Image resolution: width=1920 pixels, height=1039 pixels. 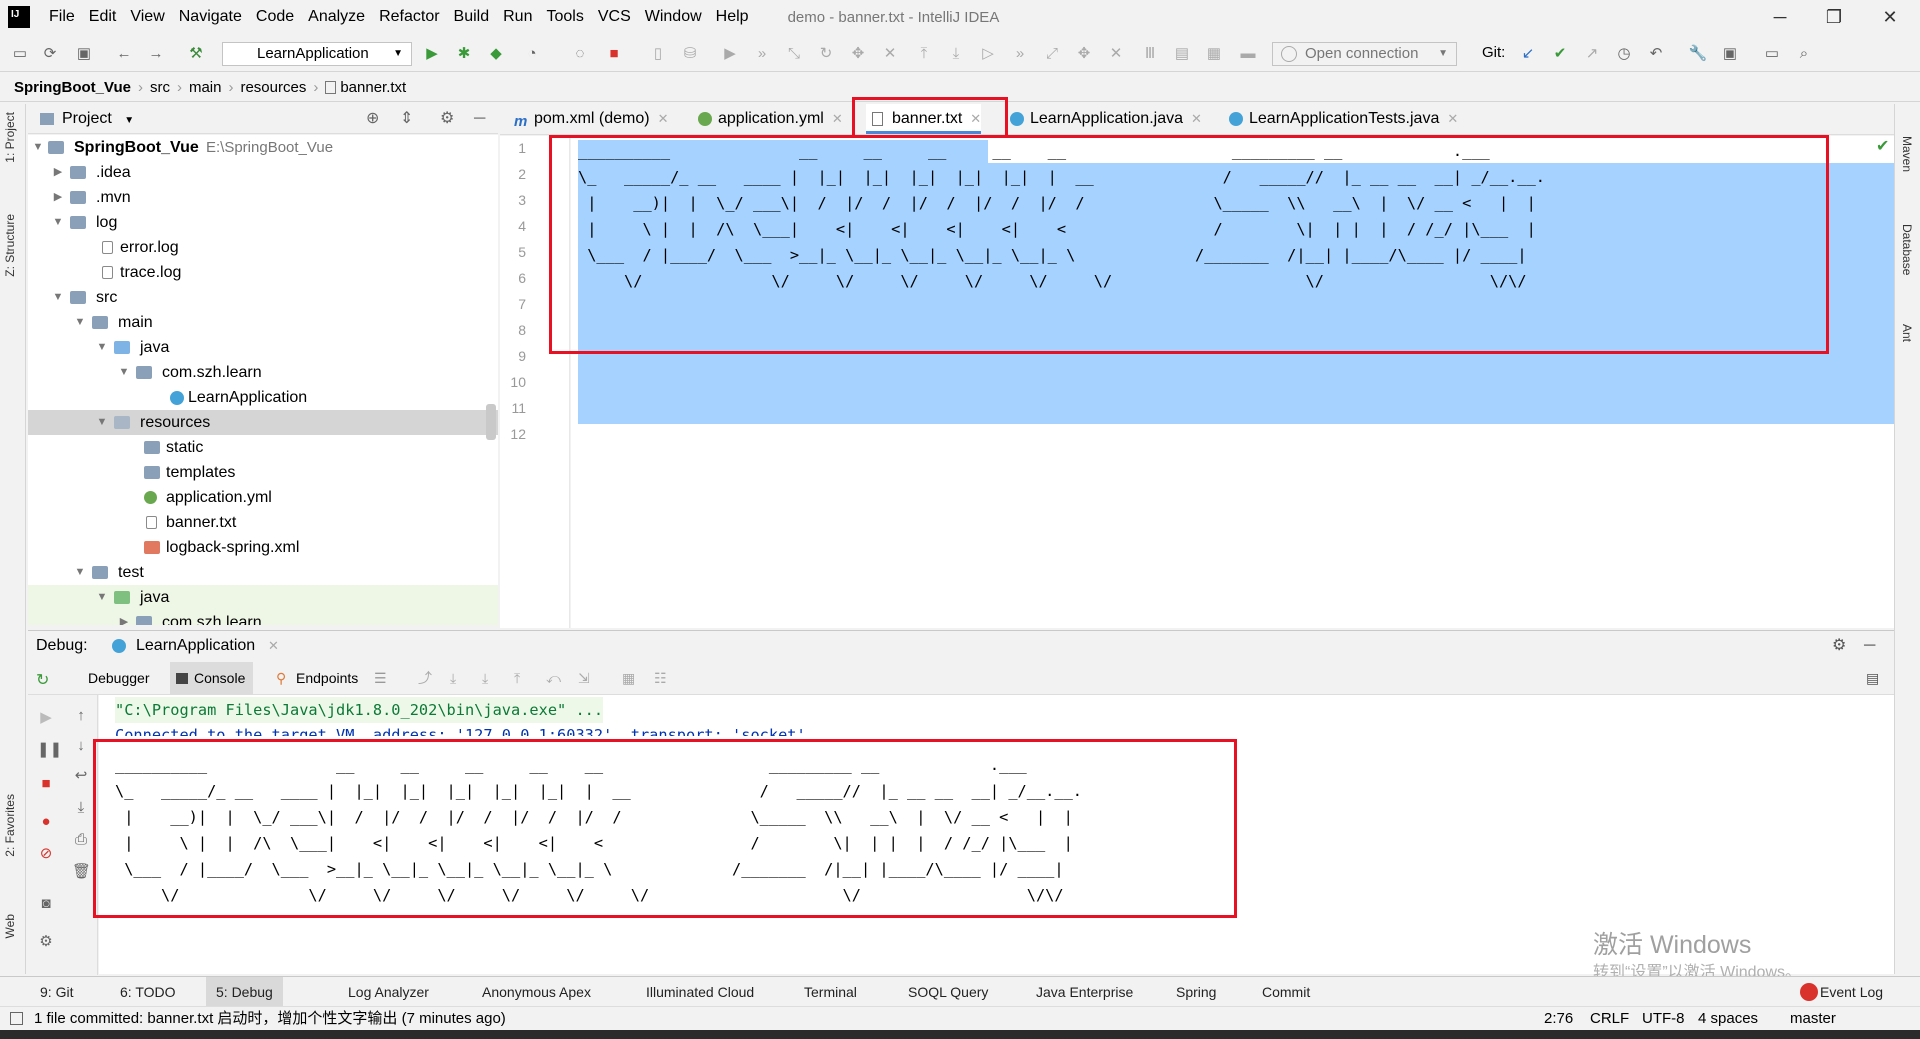 I want to click on scroll-to-end-icon: ⤓, so click(x=81, y=808).